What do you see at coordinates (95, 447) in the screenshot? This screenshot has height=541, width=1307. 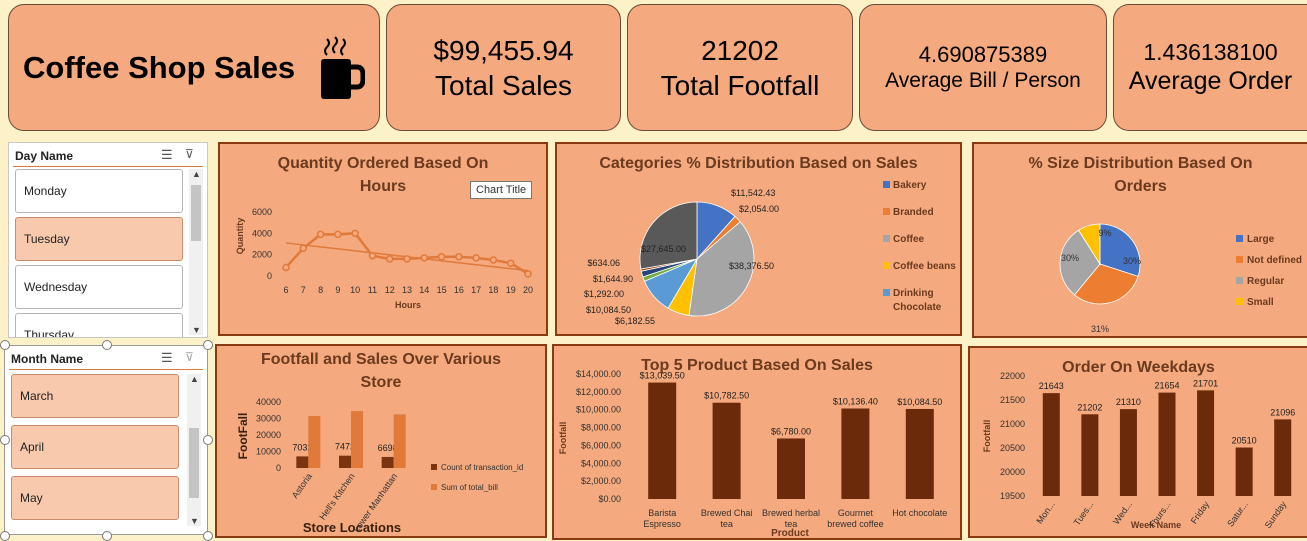 I see `month-item-april: April` at bounding box center [95, 447].